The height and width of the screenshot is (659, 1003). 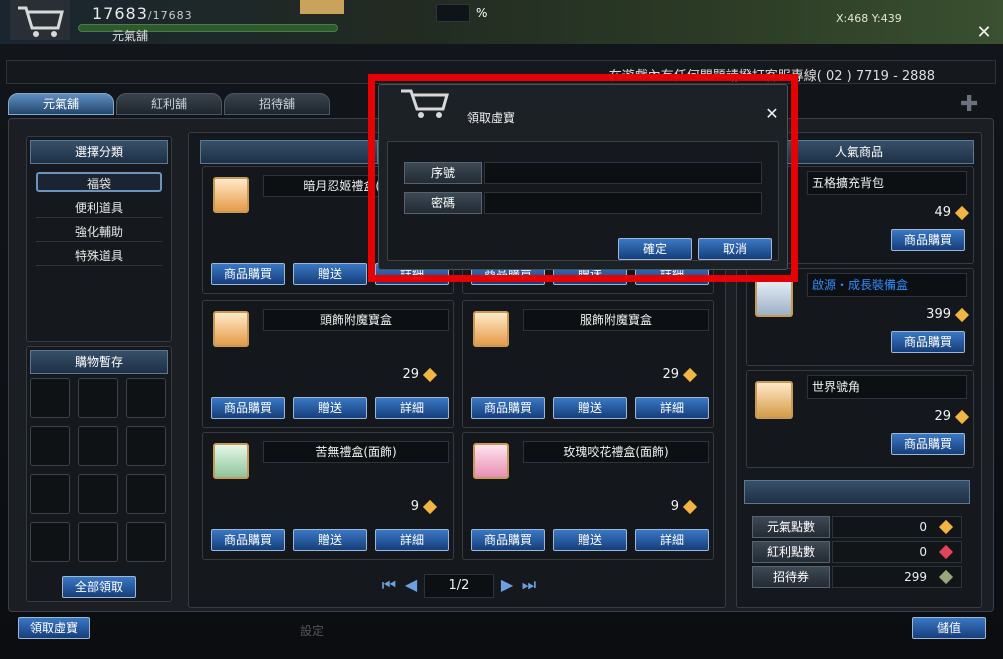 I want to click on stat-box, so click(x=453, y=13).